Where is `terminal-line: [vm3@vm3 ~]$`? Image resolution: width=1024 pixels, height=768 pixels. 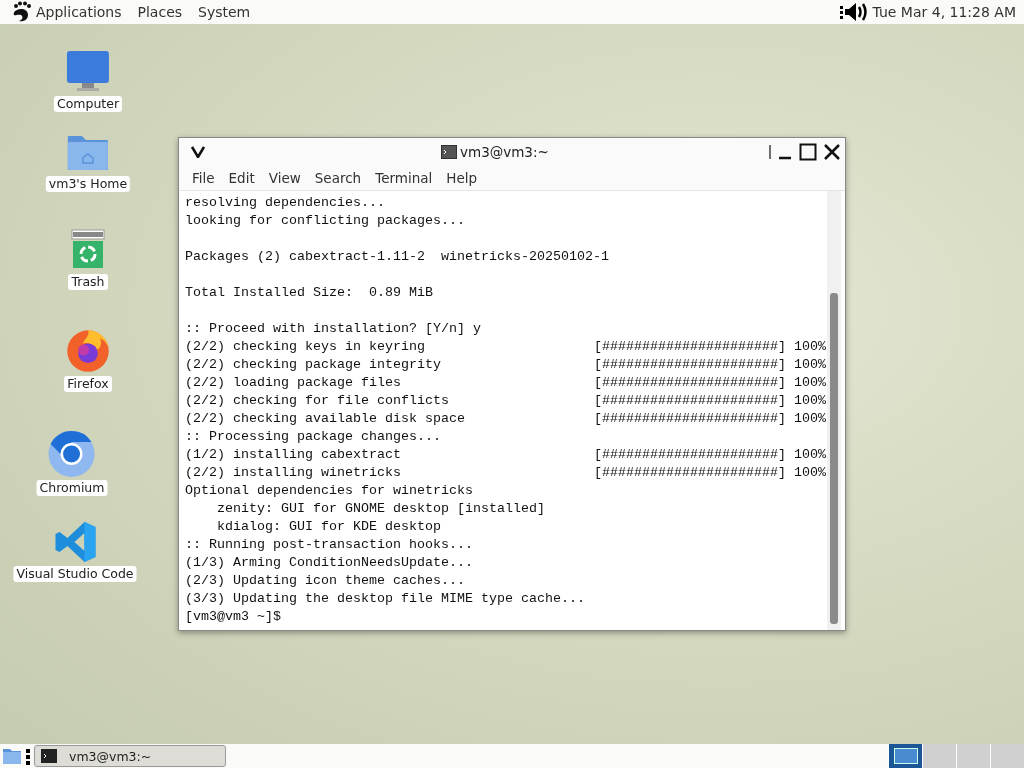 terminal-line: [vm3@vm3 ~]$ is located at coordinates (233, 617).